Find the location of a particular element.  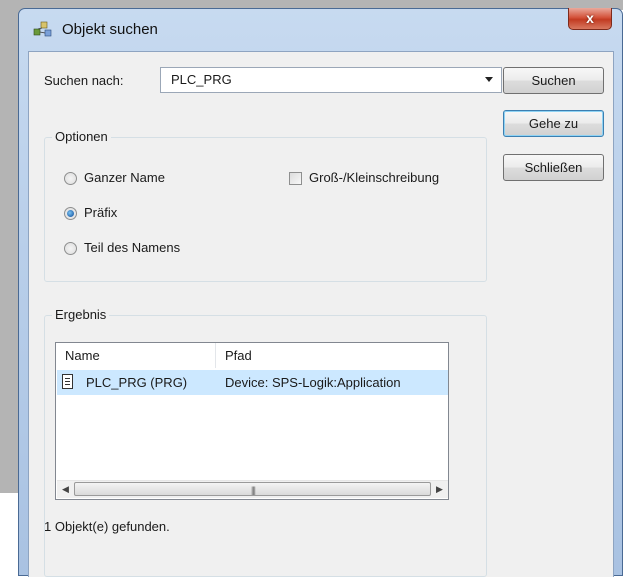

status-text: 1 Objekt(e) gefunden. is located at coordinates (107, 526).